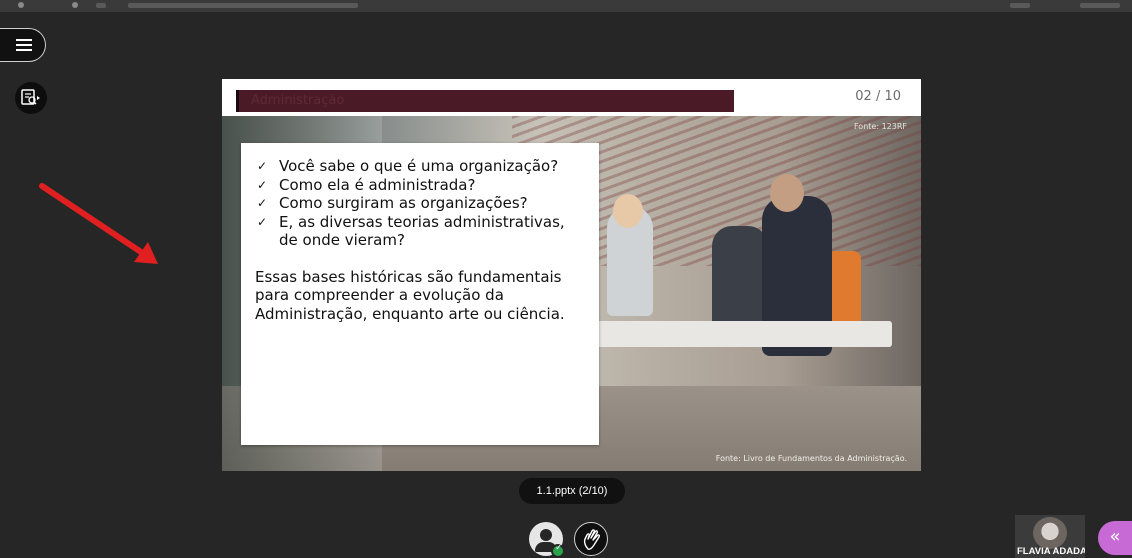 Image resolution: width=1132 pixels, height=558 pixels. I want to click on raise-hand-icon, so click(591, 539).